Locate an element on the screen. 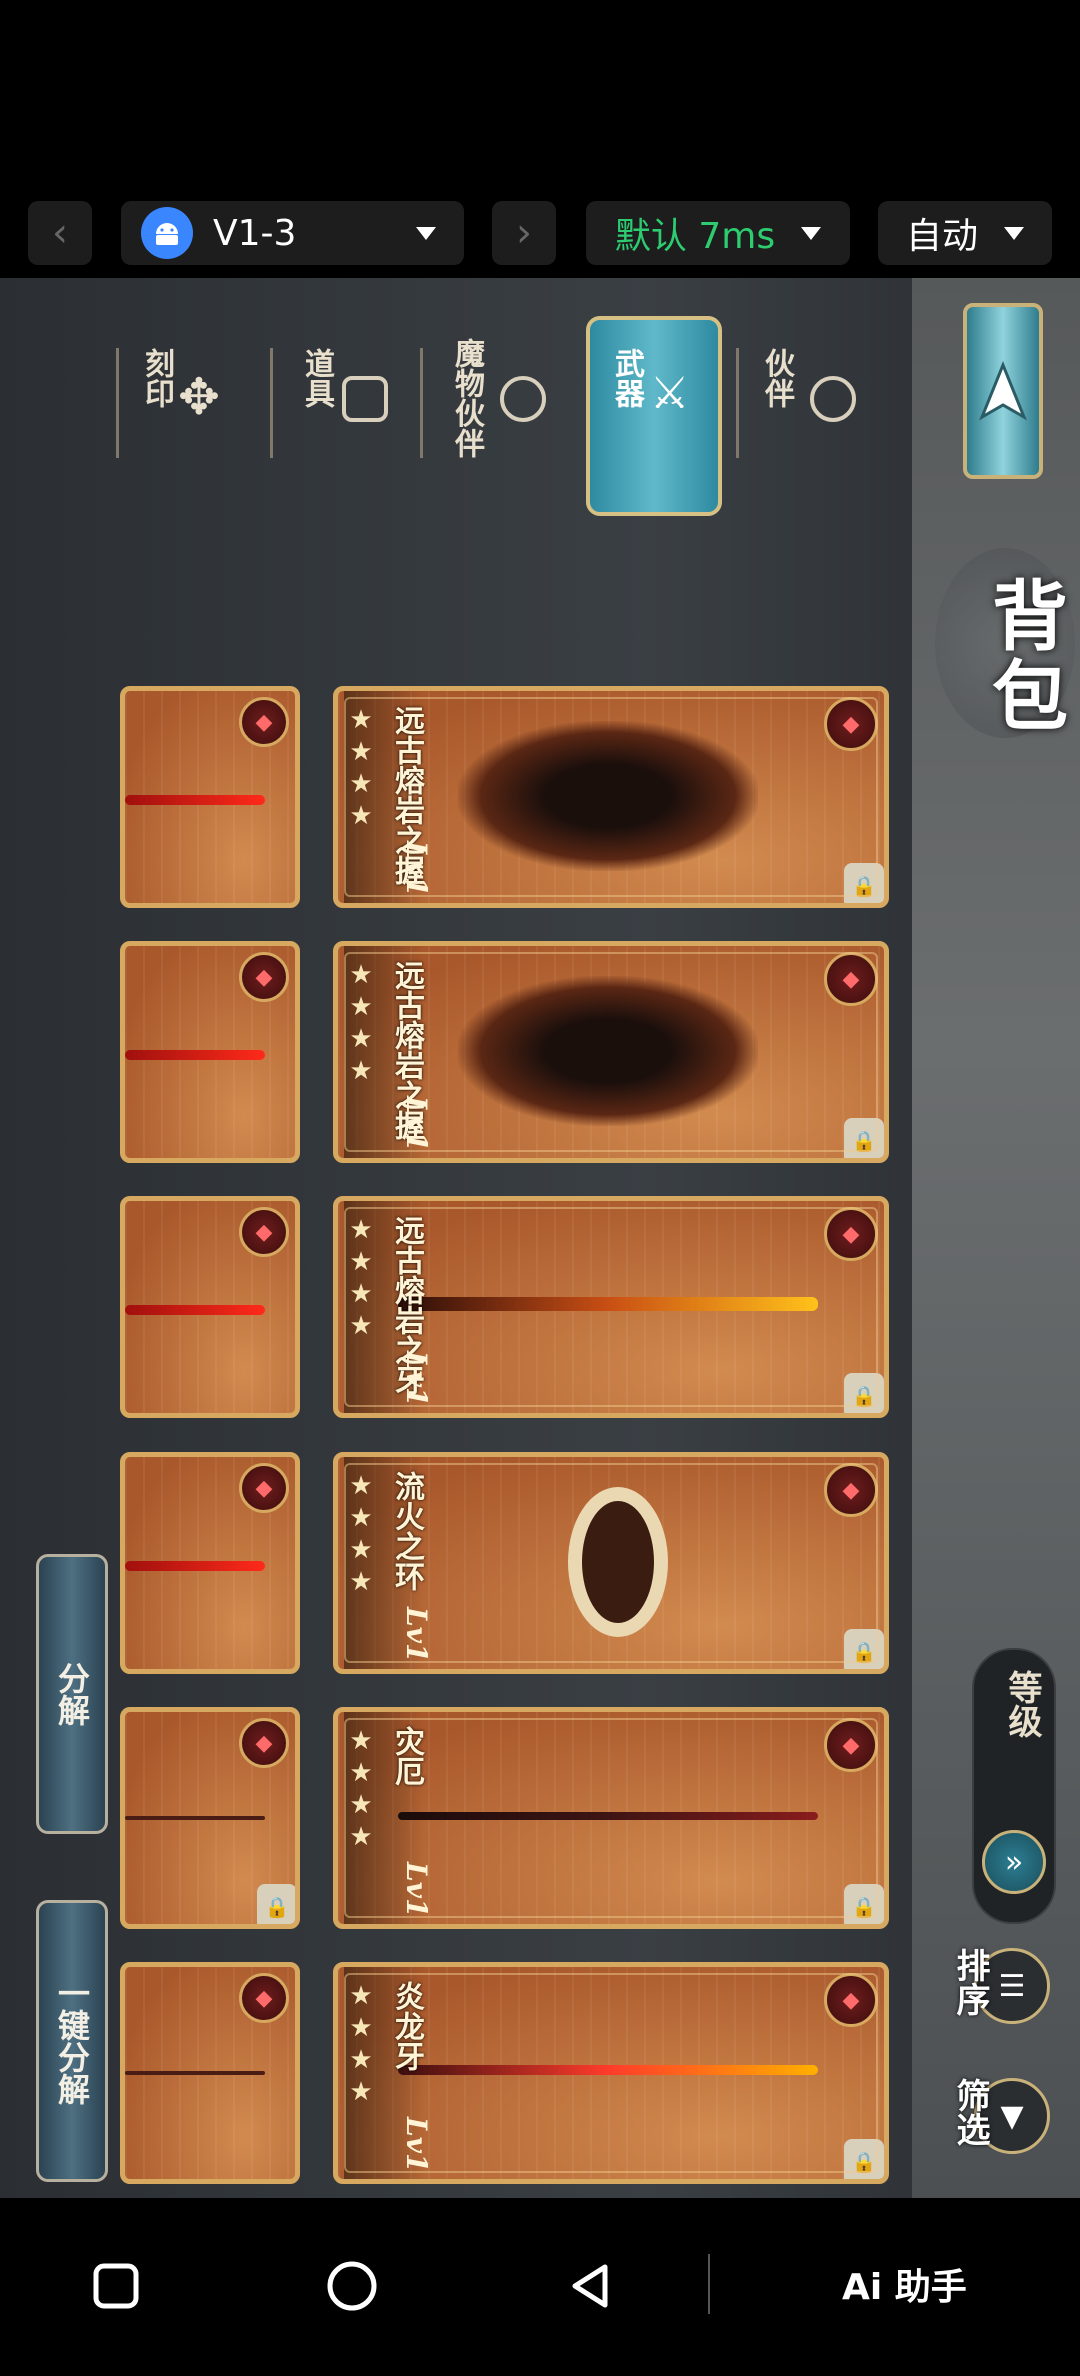 This screenshot has height=2376, width=1080. ai-assistant-button: Ai 助手 is located at coordinates (904, 2284).